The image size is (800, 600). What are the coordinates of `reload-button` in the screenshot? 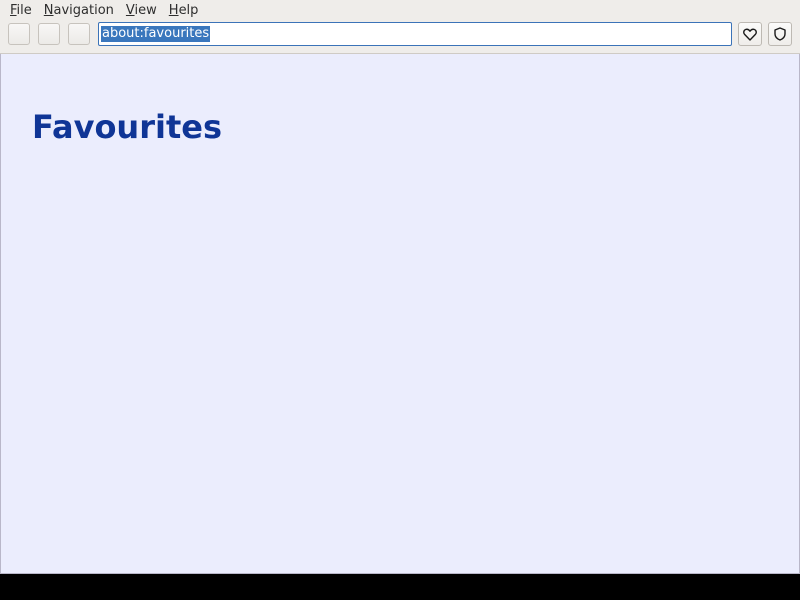 It's located at (79, 34).